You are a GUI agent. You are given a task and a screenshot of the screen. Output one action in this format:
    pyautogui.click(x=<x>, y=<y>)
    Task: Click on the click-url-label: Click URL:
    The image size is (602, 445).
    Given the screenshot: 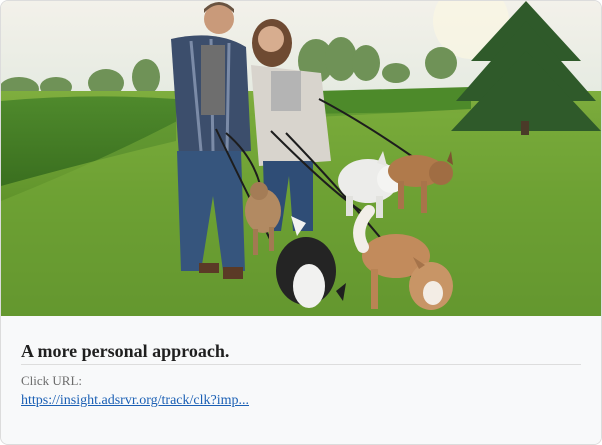 What is the action you would take?
    pyautogui.click(x=52, y=380)
    